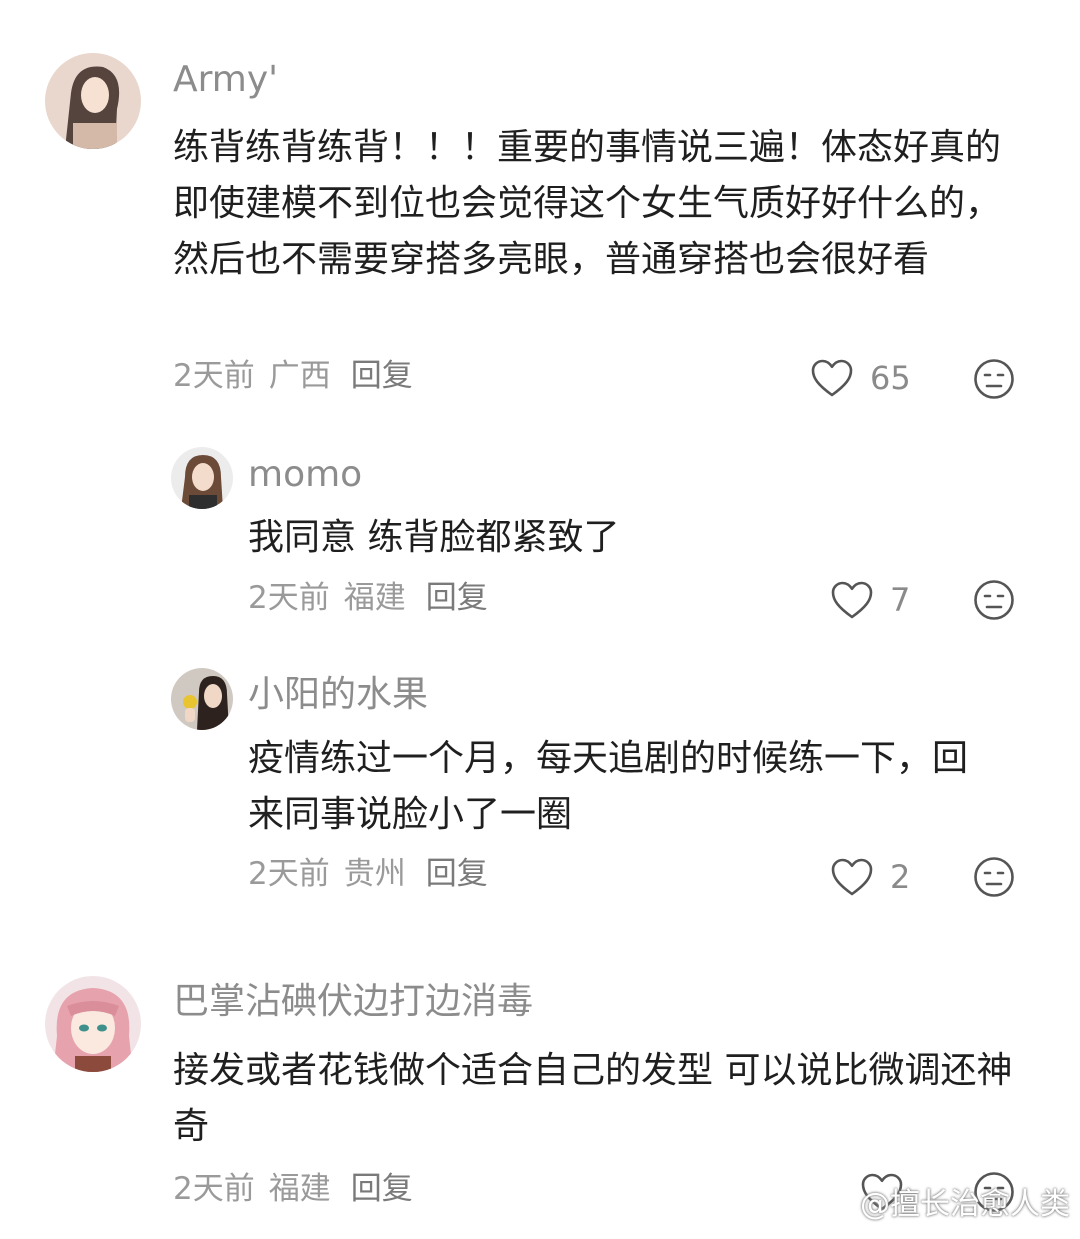 The image size is (1080, 1239). I want to click on username: momo, so click(305, 474).